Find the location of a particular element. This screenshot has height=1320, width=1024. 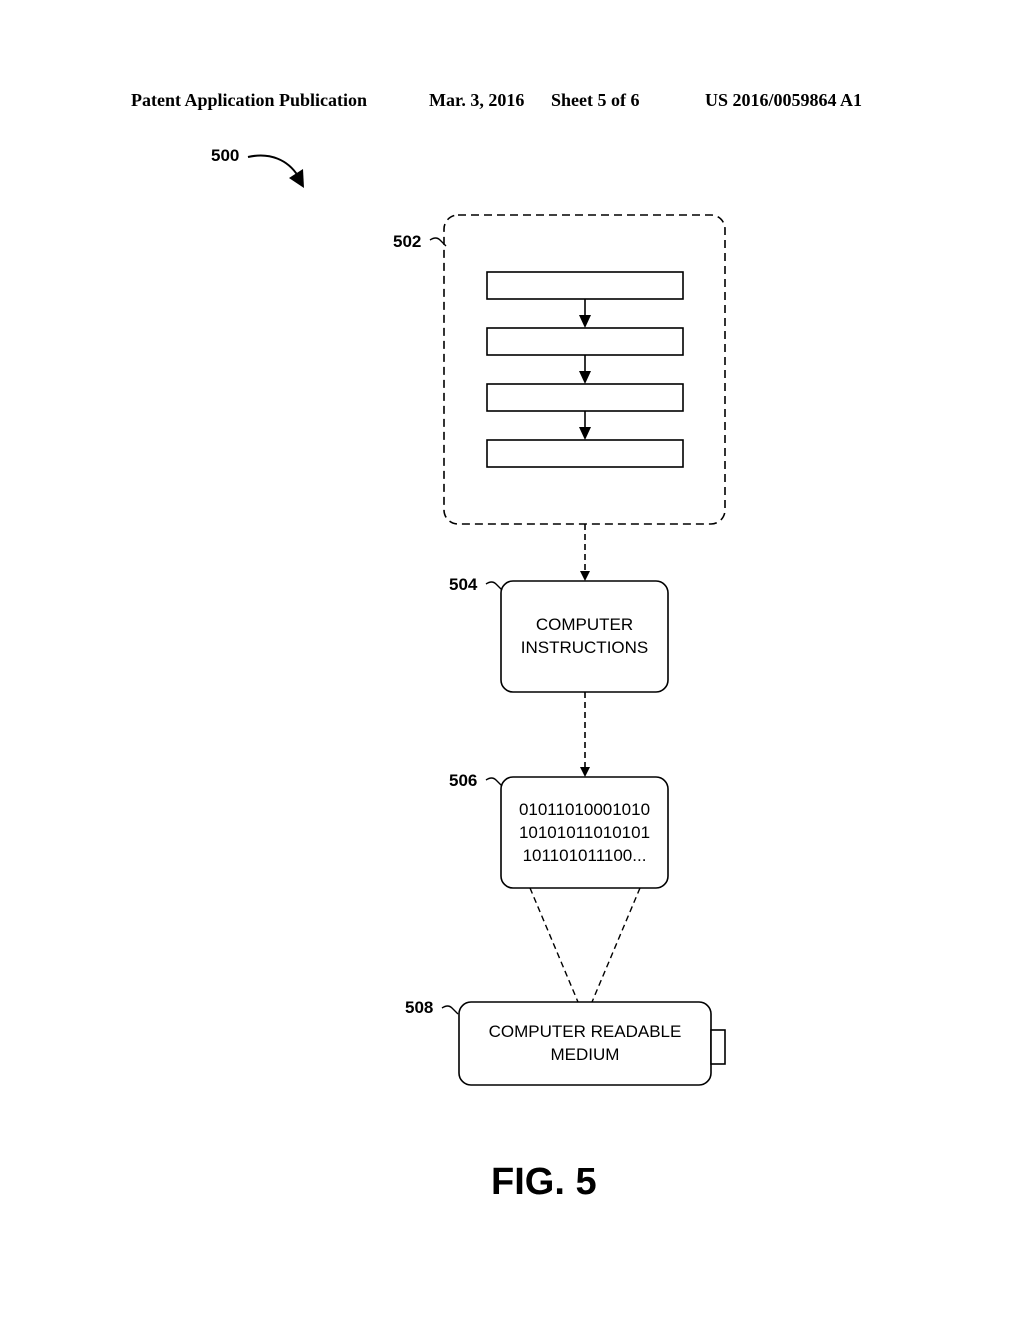

ref-label-508: 508 is located at coordinates (419, 1007).